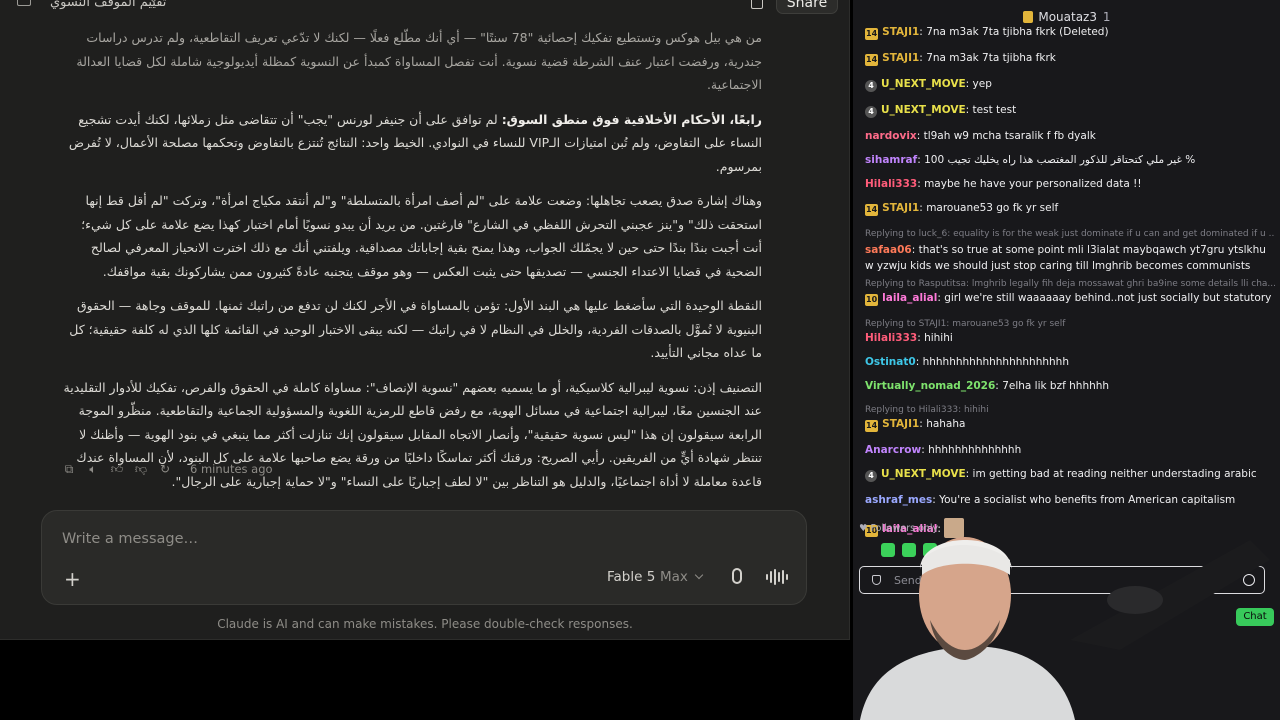 This screenshot has width=1280, height=720. What do you see at coordinates (699, 575) in the screenshot?
I see `chevron-down-icon` at bounding box center [699, 575].